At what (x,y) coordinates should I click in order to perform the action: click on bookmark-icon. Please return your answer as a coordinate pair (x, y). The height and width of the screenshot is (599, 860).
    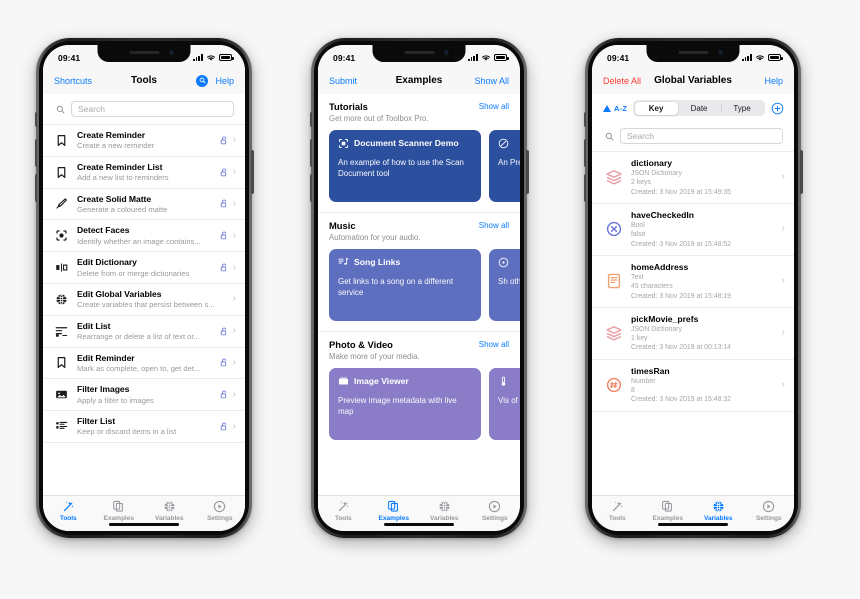
    Looking at the image, I should click on (61, 363).